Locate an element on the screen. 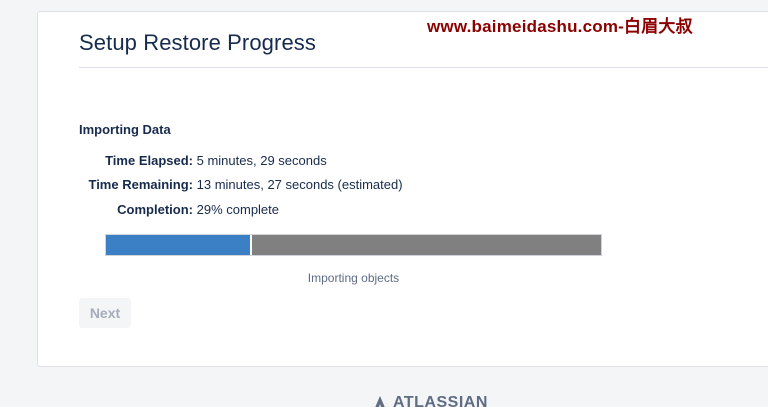 This screenshot has height=407, width=768. time-remaining-label: Time Remaining: is located at coordinates (140, 184).